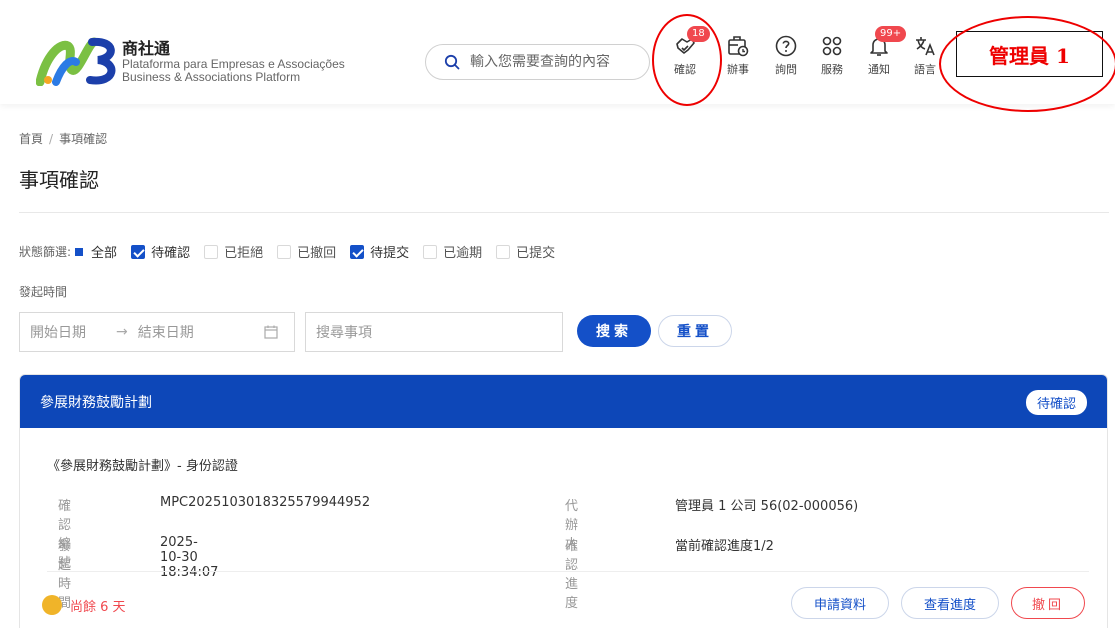  I want to click on filter-option-overdue: 已逾期, so click(452, 251).